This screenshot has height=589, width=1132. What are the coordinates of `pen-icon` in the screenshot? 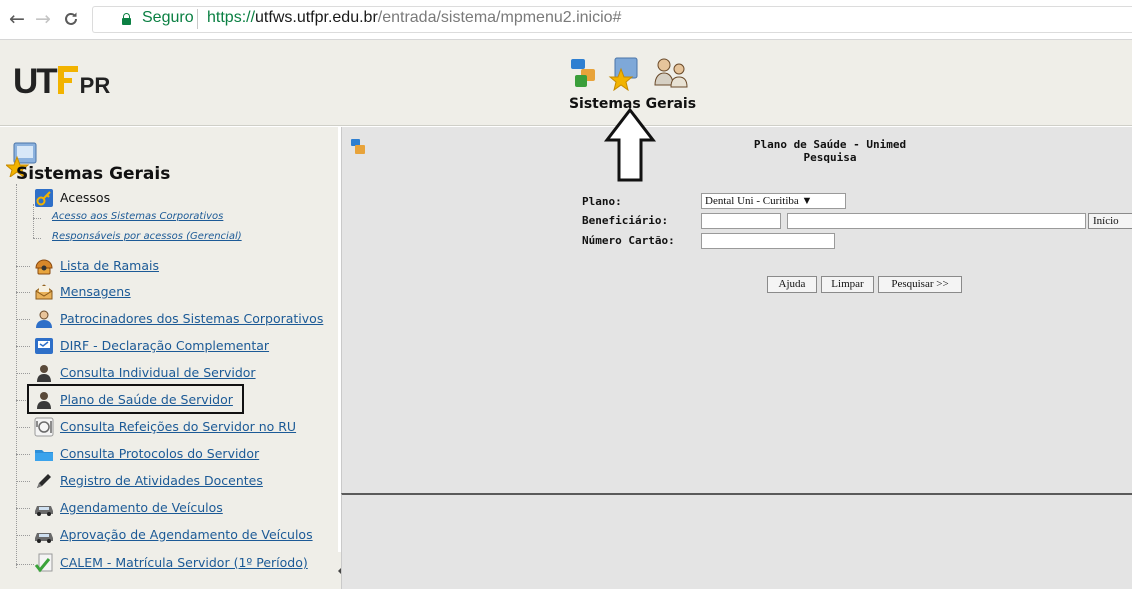 It's located at (44, 481).